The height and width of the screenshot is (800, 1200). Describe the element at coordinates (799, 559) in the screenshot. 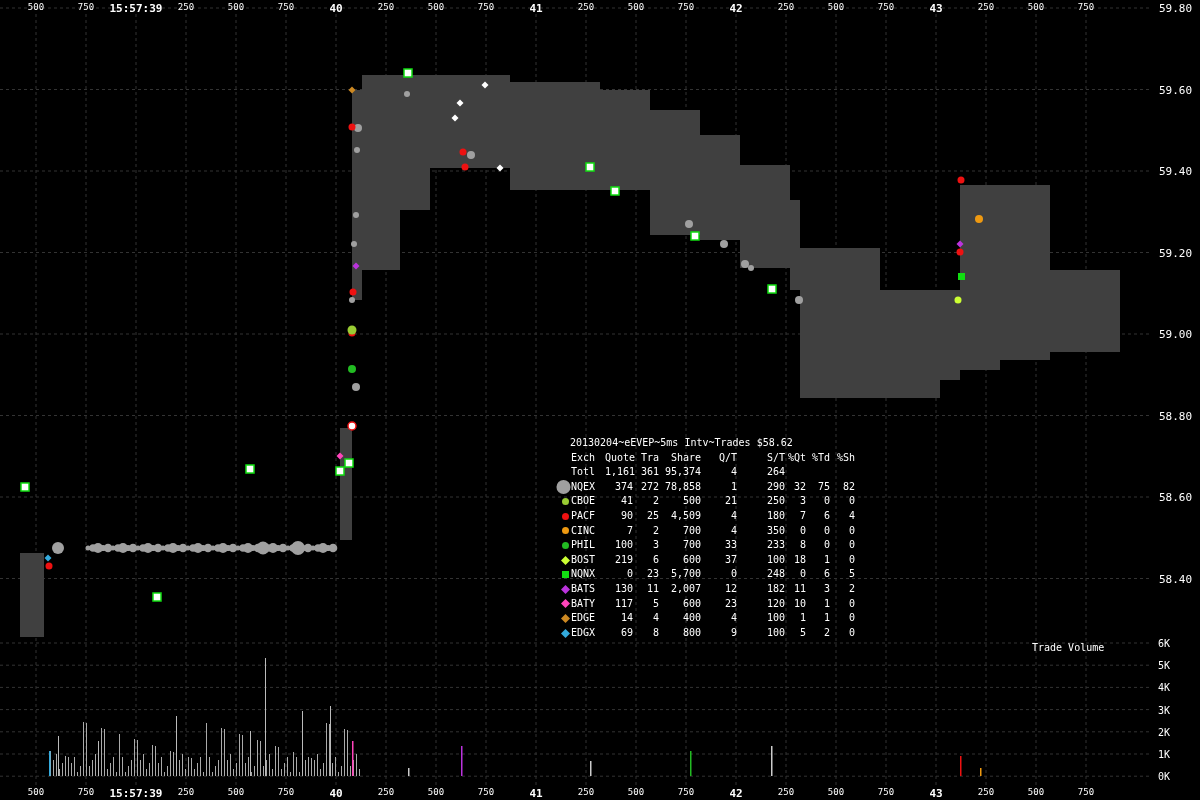

I see `table-cell-text: 18` at that location.